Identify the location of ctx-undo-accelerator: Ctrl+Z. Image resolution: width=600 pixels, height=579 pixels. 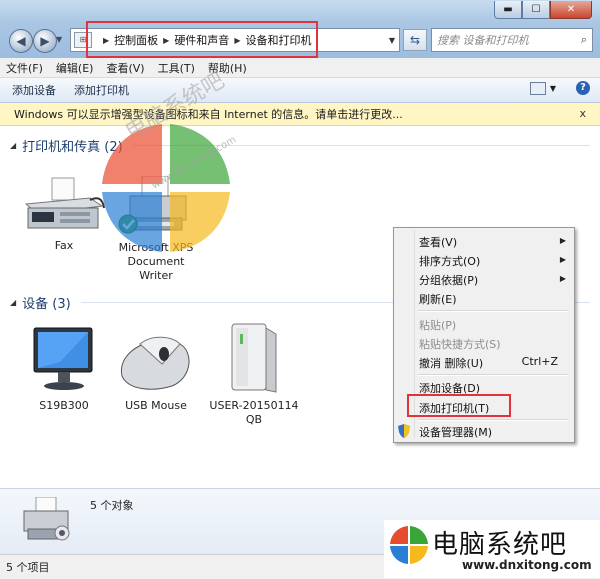
(539, 361).